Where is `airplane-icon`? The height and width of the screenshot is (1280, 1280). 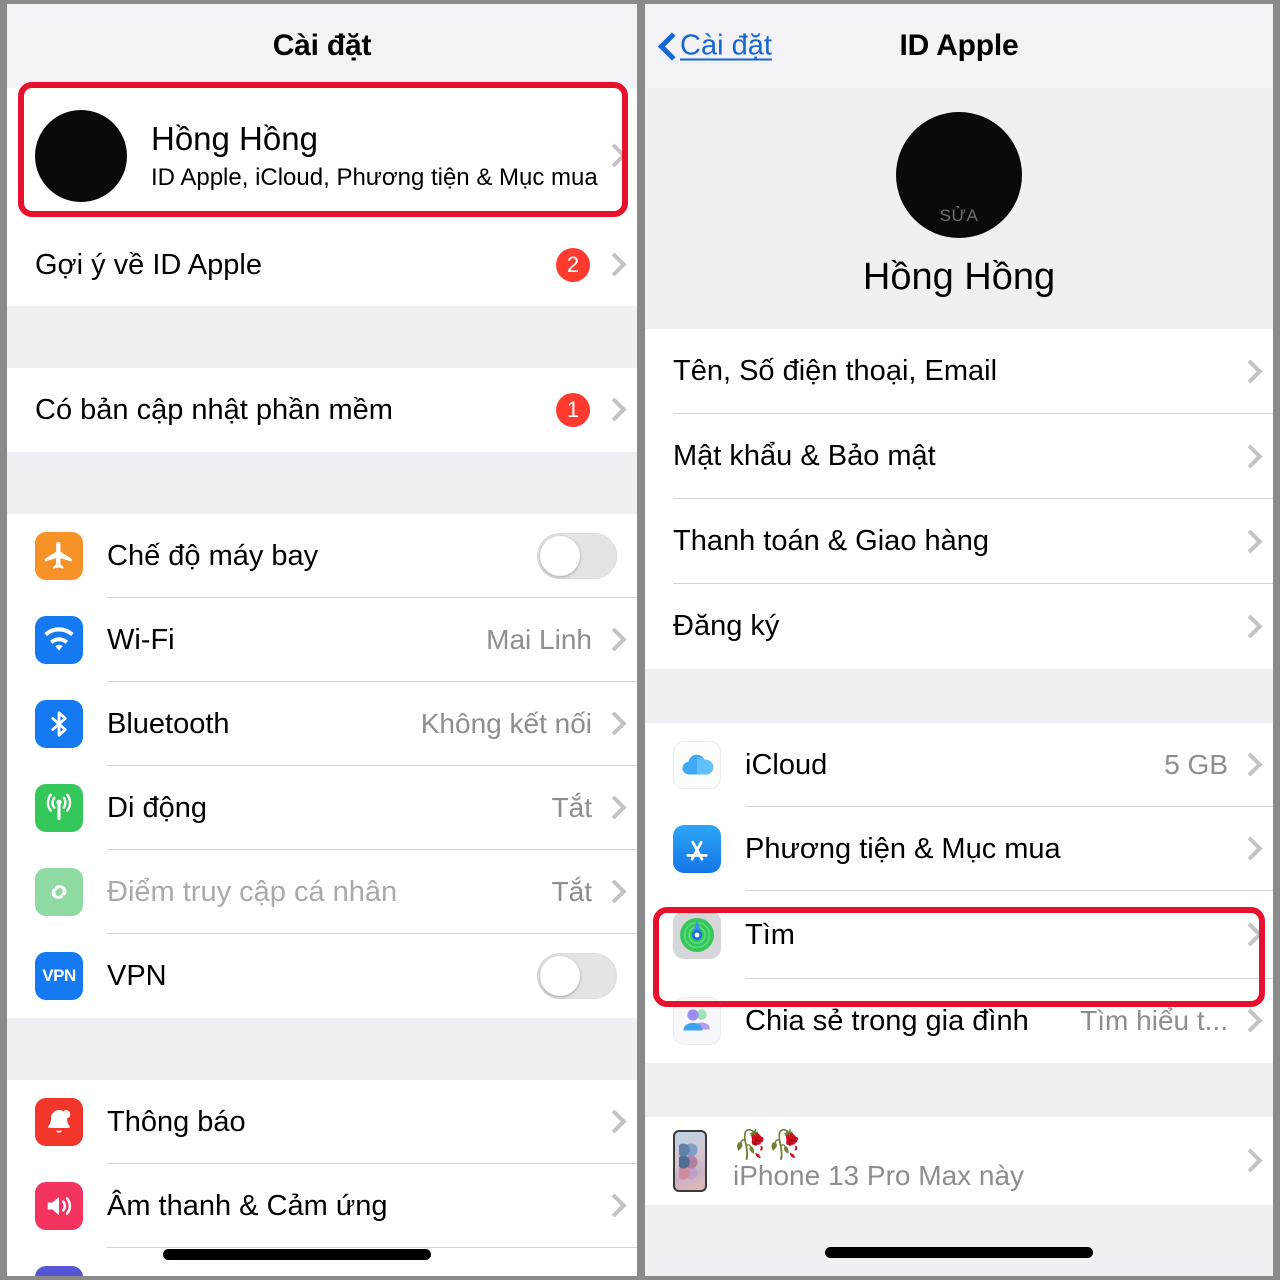 airplane-icon is located at coordinates (59, 556).